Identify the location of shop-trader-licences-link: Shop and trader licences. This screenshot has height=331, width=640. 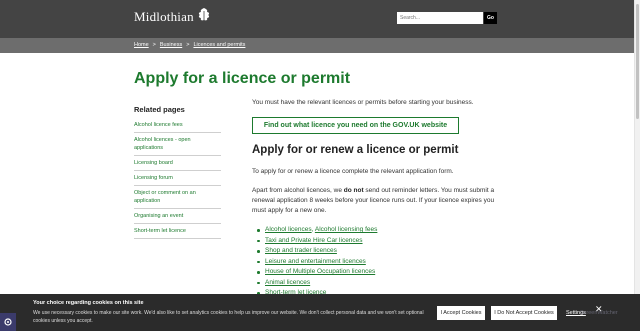
(301, 250).